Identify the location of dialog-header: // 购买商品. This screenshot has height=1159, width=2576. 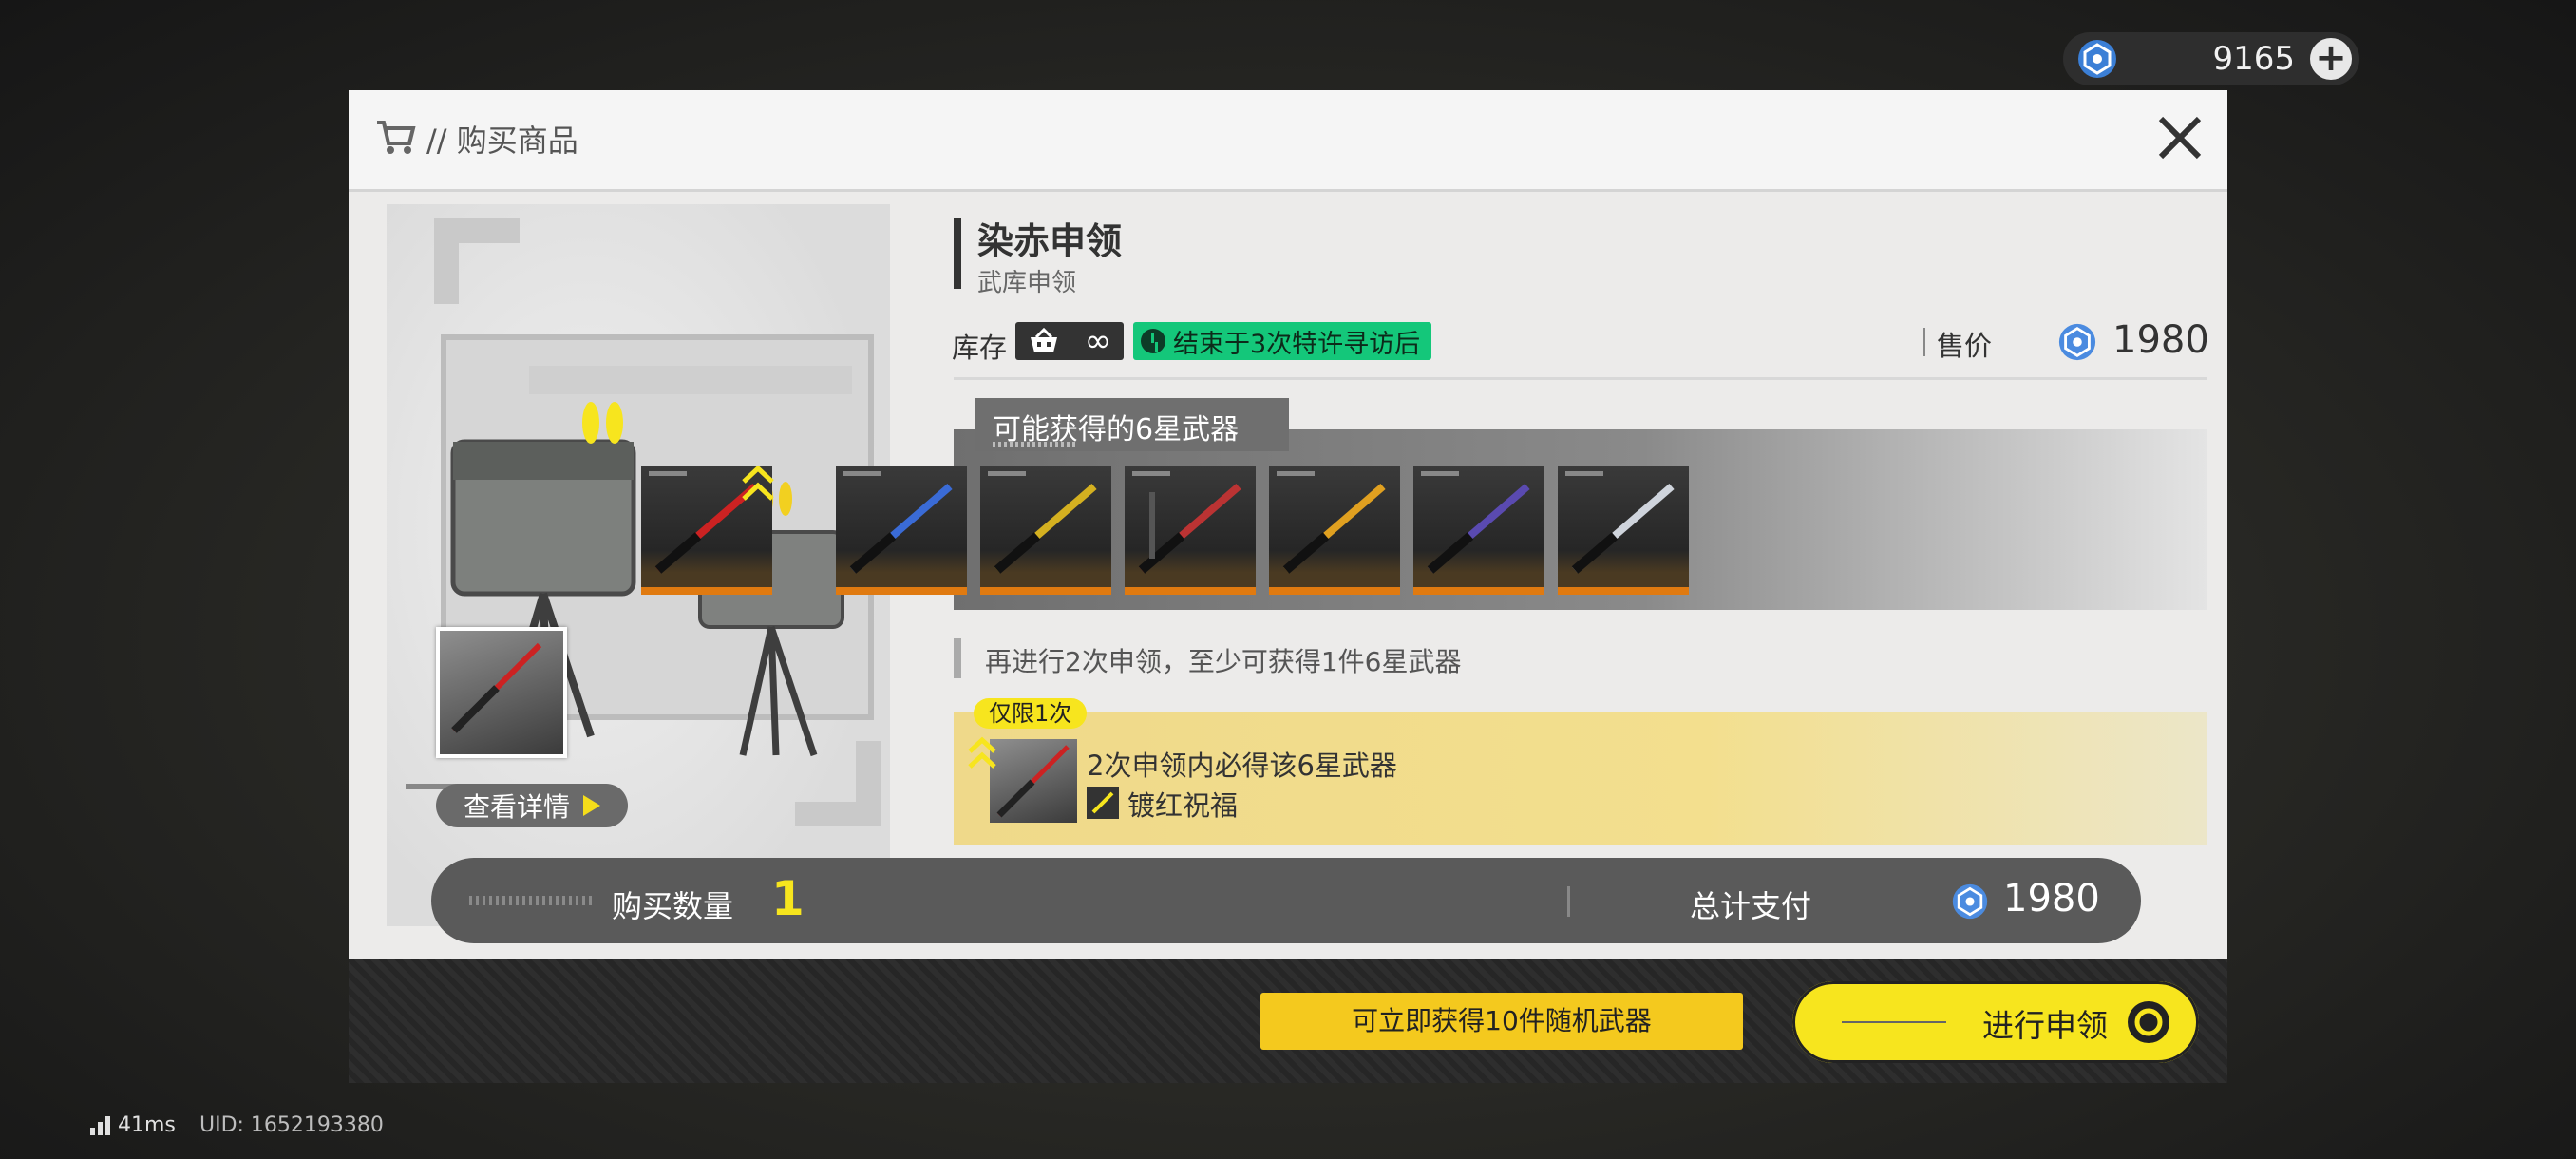
(1288, 141).